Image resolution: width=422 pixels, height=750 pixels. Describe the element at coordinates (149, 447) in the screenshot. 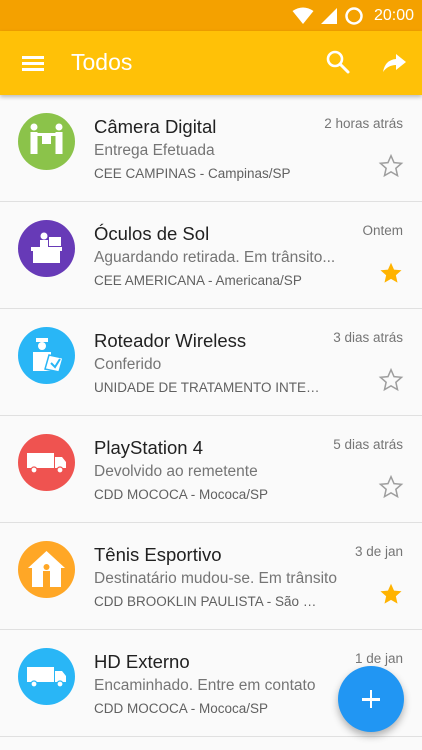

I see `item-name: PlayStation 4` at that location.